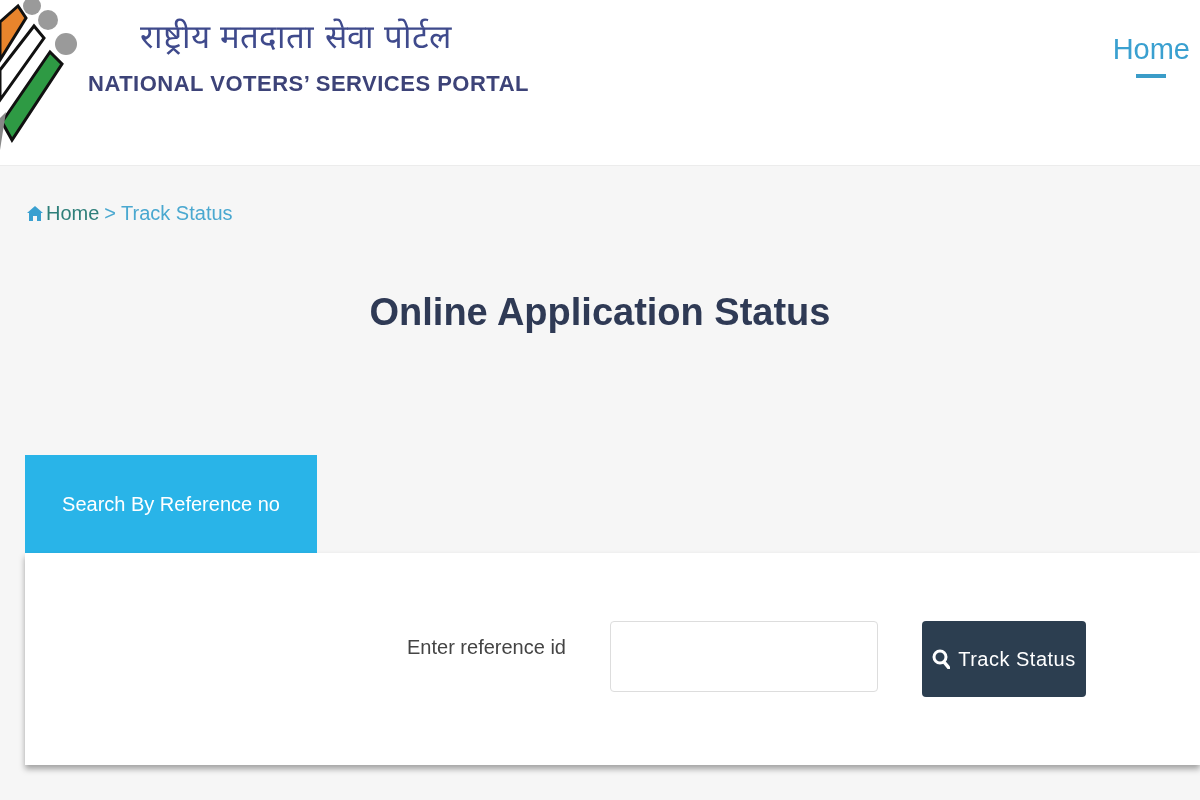  Describe the element at coordinates (35, 213) in the screenshot. I see `home-icon` at that location.